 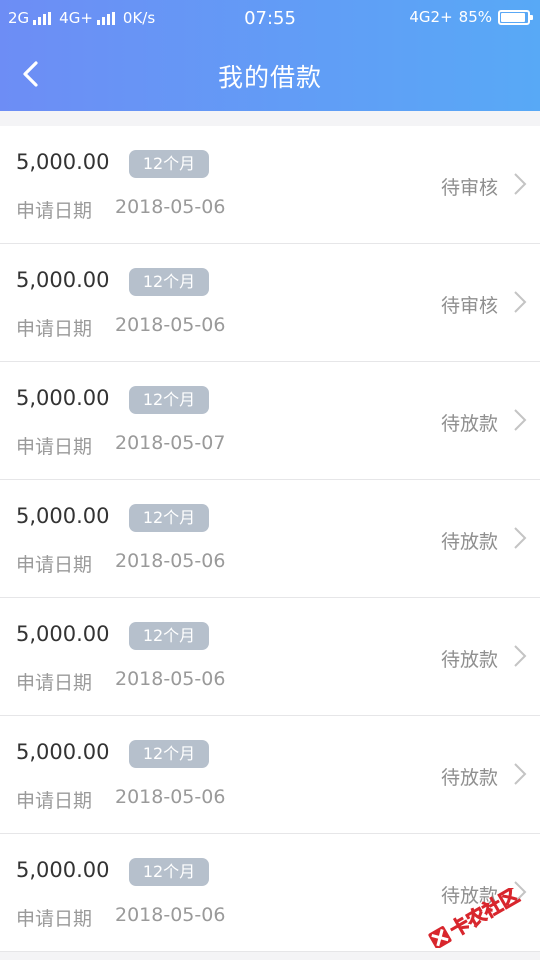 I want to click on page-title: 我的借款, so click(x=269, y=77).